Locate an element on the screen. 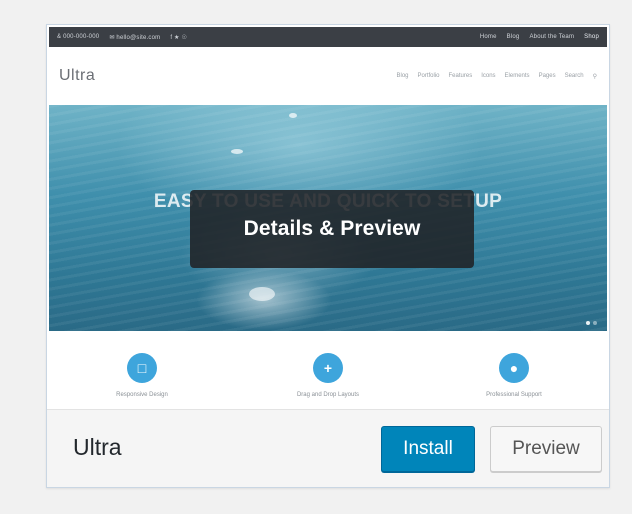 This screenshot has width=632, height=514. demo-topbar-link: Home is located at coordinates (488, 37).